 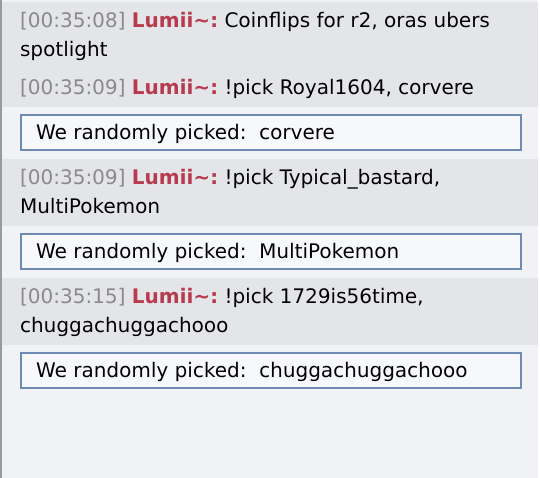 What do you see at coordinates (271, 370) in the screenshot?
I see `result-box: We randomly picked: chuggachuggachooo` at bounding box center [271, 370].